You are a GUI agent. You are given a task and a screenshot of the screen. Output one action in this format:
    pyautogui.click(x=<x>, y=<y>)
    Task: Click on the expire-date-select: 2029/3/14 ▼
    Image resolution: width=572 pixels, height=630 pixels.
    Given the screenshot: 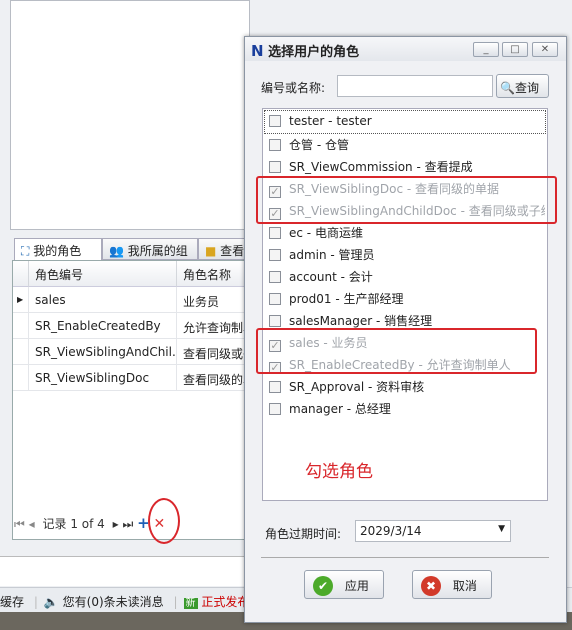 What is the action you would take?
    pyautogui.click(x=433, y=531)
    